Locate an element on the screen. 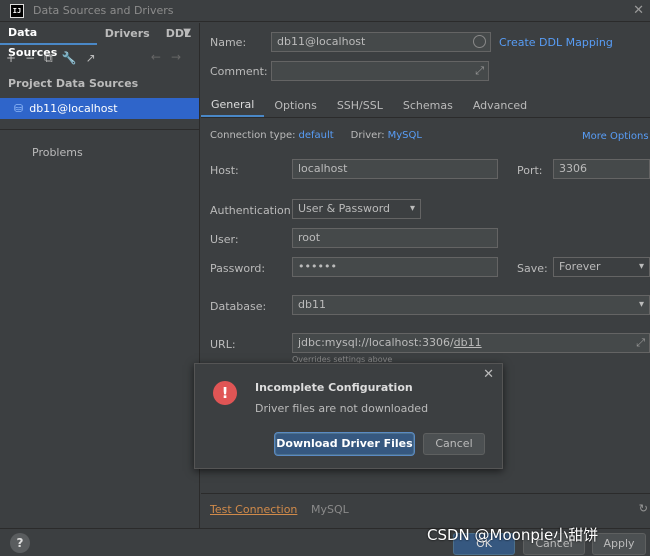 This screenshot has width=650, height=556. auth-label: Authentication: is located at coordinates (252, 210).